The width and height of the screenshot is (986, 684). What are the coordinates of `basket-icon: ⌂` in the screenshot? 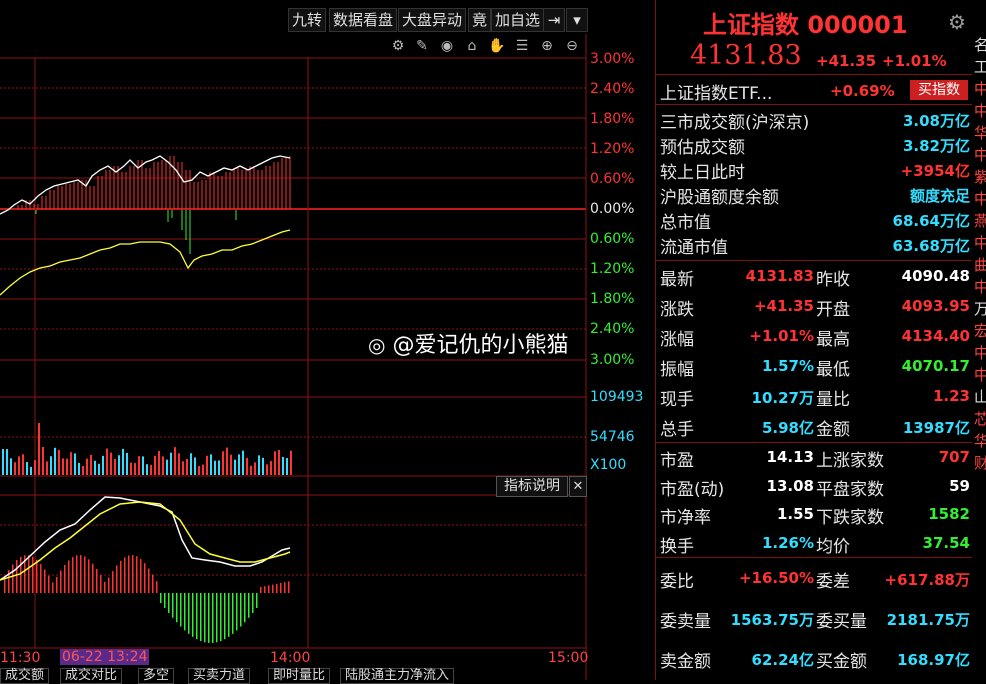 It's located at (472, 46).